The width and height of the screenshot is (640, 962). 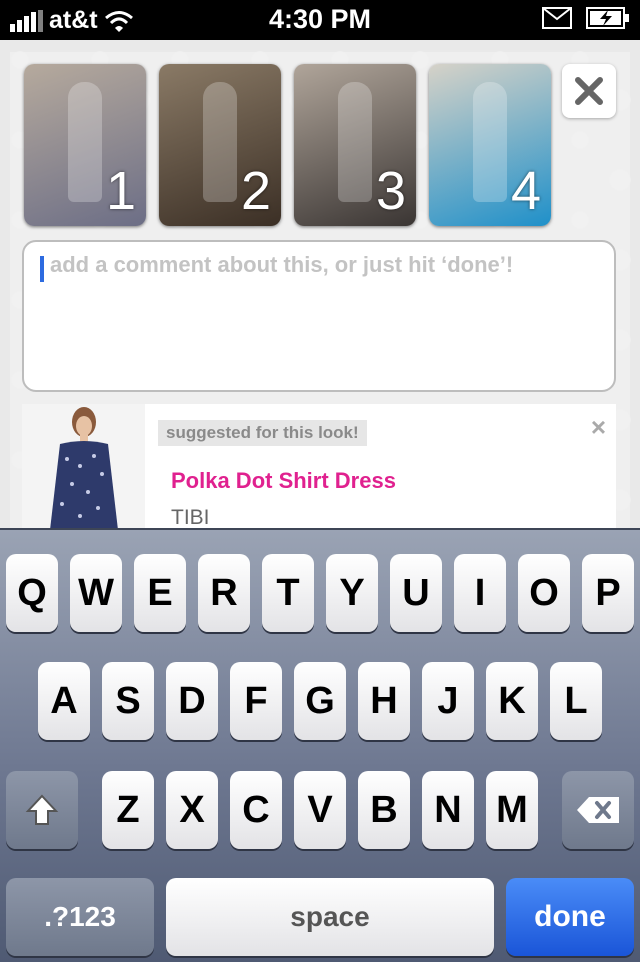 I want to click on close-icon, so click(x=589, y=91).